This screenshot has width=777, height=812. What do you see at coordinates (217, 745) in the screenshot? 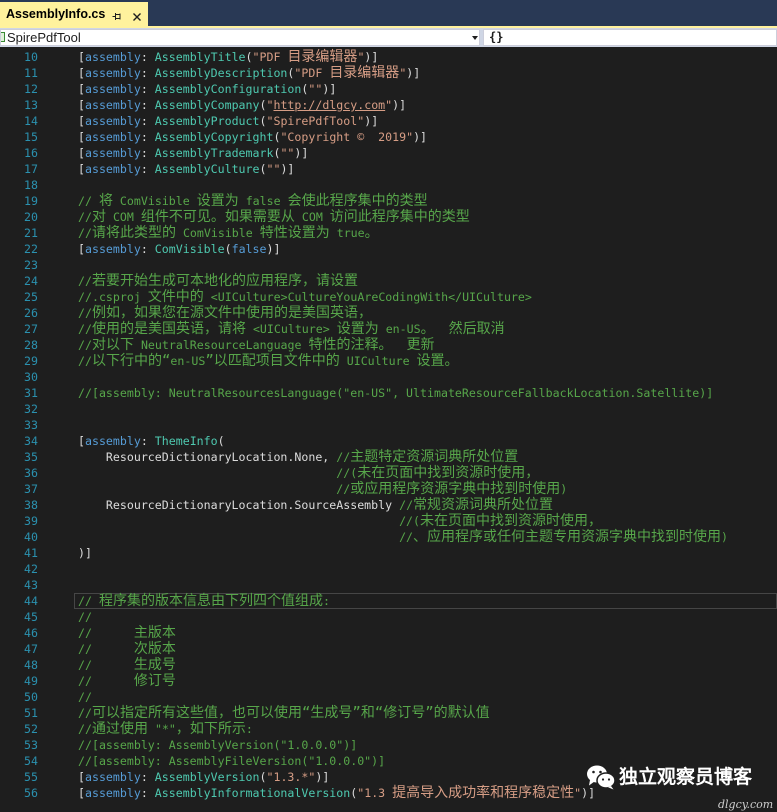
I see `code-line: //[assembly: AssemblyVersion("1.0.0.0")]` at bounding box center [217, 745].